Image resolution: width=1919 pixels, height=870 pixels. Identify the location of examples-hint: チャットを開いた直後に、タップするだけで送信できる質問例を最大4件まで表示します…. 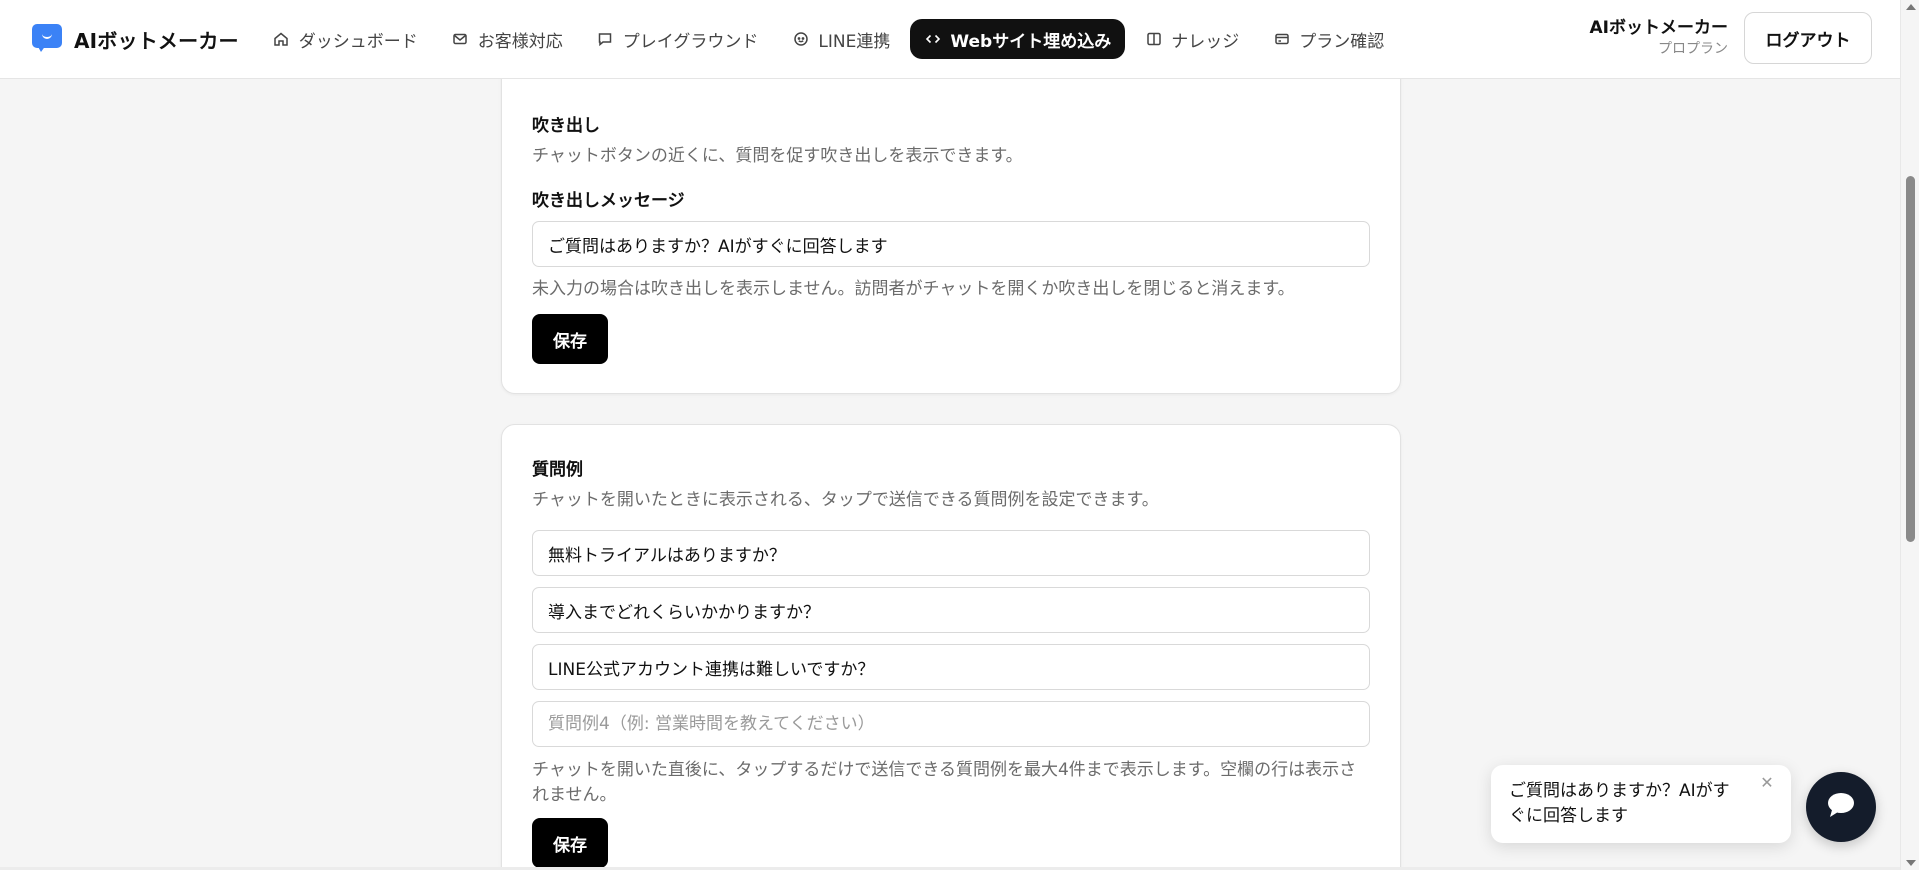
(944, 782).